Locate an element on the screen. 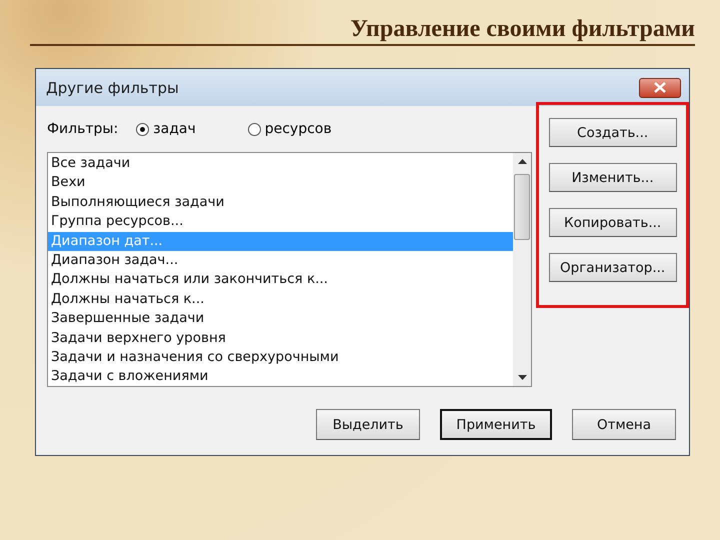 This screenshot has width=720, height=540. list-item: Все задачи is located at coordinates (281, 164).